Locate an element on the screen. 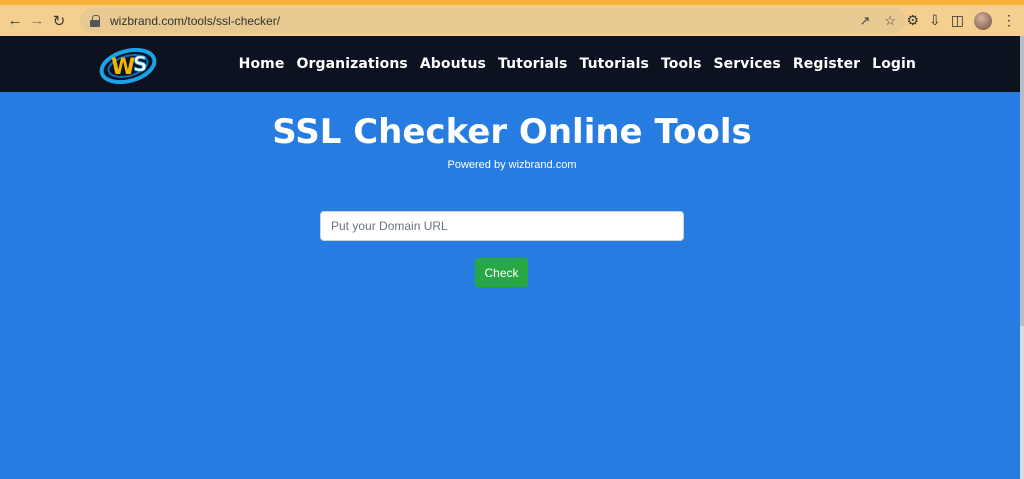  page-subtitle: Powered by wizbrand.com is located at coordinates (512, 165).